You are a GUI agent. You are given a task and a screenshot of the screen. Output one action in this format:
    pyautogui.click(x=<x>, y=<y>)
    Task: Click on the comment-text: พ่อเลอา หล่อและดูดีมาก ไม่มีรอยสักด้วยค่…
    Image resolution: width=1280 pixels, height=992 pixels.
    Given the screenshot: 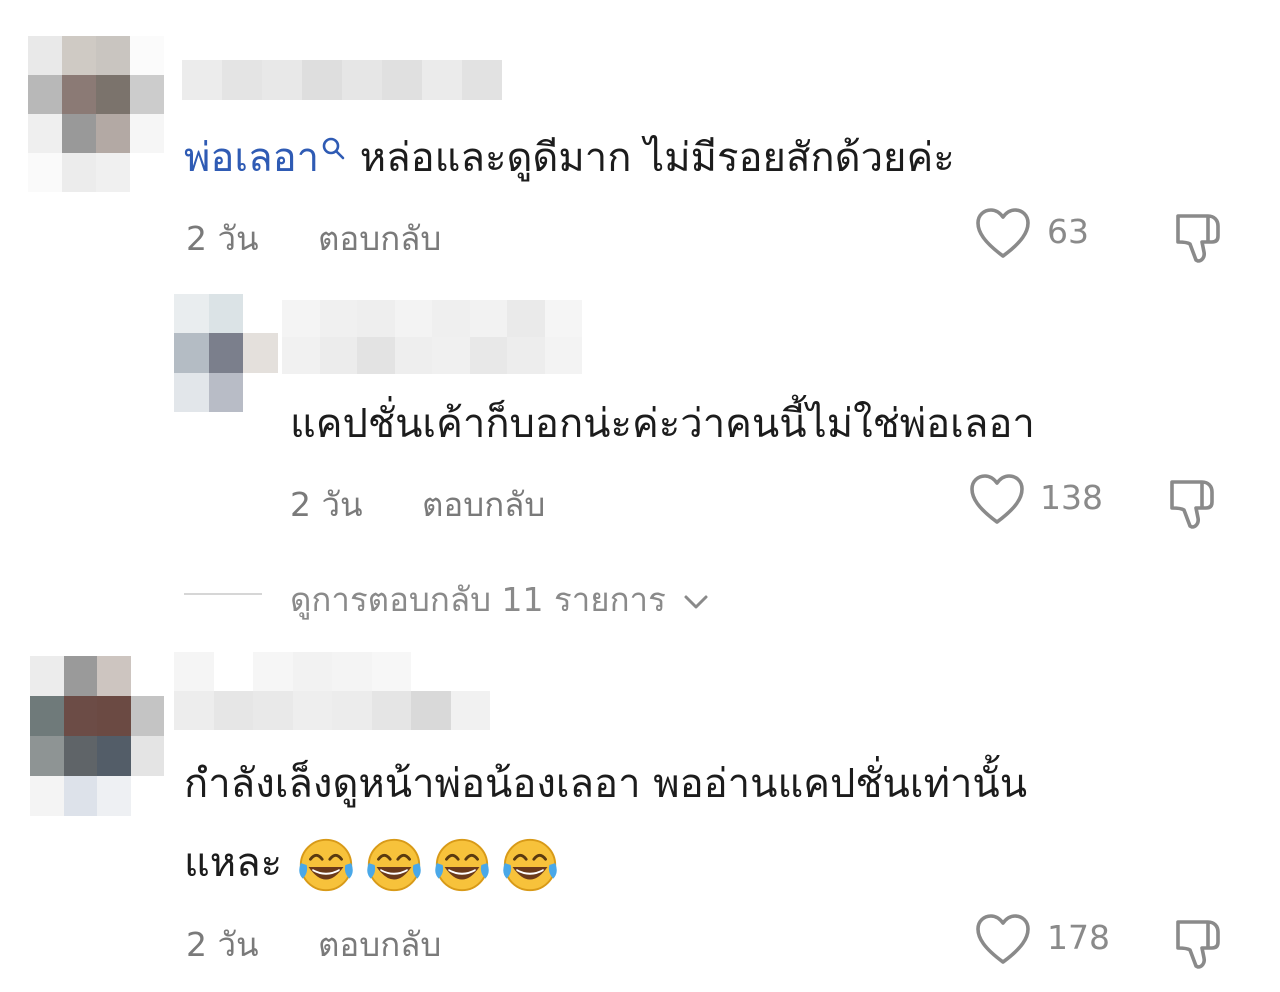 What is the action you would take?
    pyautogui.click(x=569, y=158)
    